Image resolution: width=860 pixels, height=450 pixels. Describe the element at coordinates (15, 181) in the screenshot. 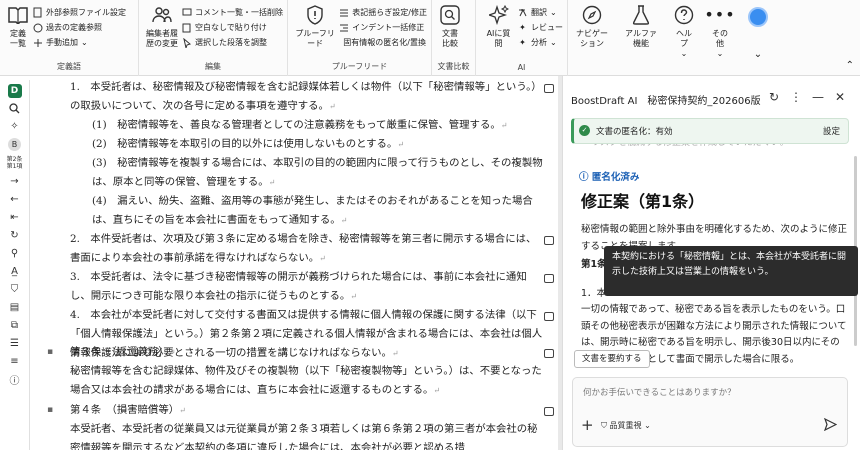

I see `arrow-right-icon: →` at that location.